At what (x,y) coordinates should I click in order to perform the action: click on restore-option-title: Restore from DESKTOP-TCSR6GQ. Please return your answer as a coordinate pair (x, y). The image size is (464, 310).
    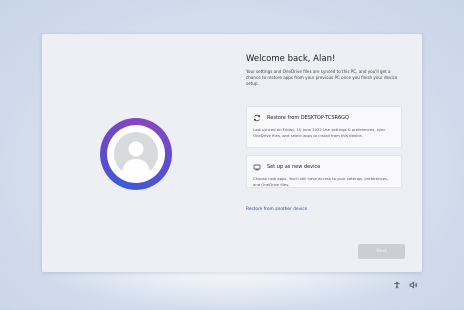
    Looking at the image, I should click on (308, 118).